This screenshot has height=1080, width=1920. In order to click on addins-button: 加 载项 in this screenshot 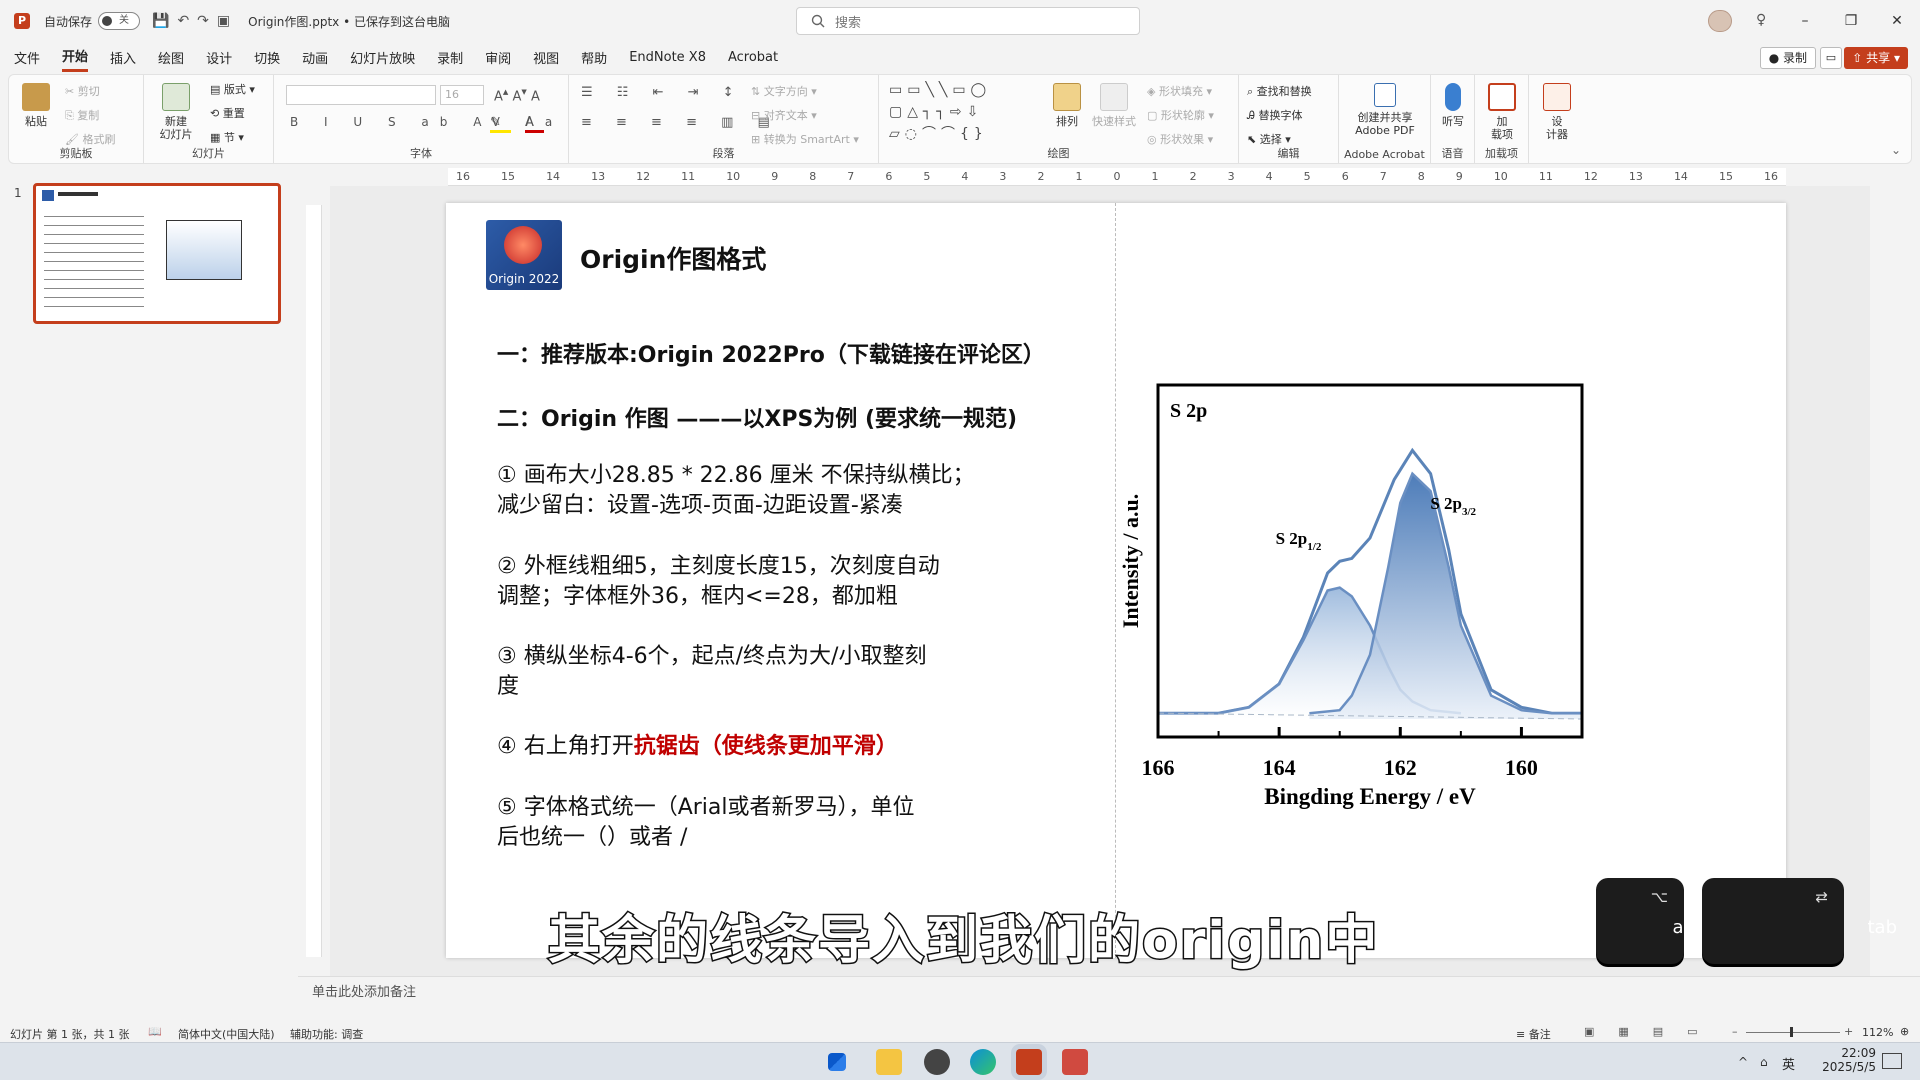, I will do `click(1502, 112)`.